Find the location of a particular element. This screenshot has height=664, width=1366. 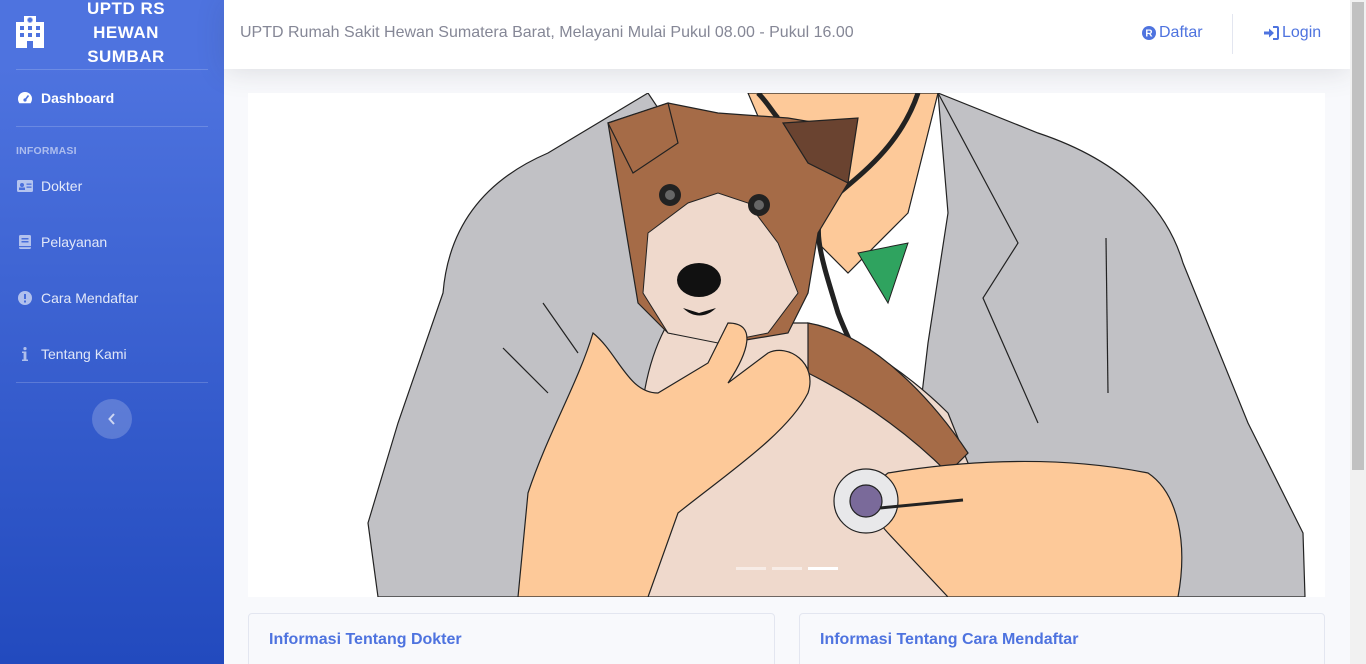

svg-text: R is located at coordinates (1149, 34).